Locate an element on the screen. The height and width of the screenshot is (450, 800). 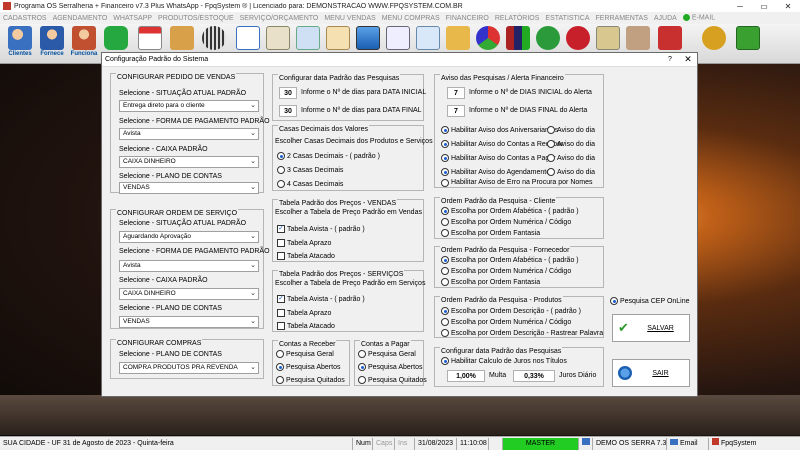
tab-vendas-aprazo: Tabela Aprazo is located at coordinates (304, 243).